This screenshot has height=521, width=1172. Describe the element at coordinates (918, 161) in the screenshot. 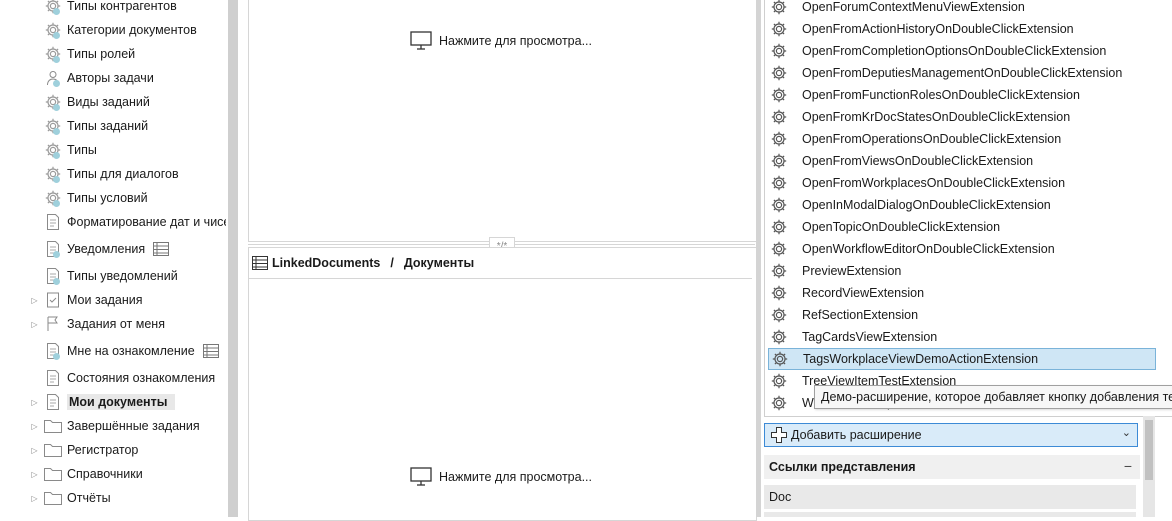

I see `extension-name: OpenFromViewsOnDoubleClickExtension` at that location.